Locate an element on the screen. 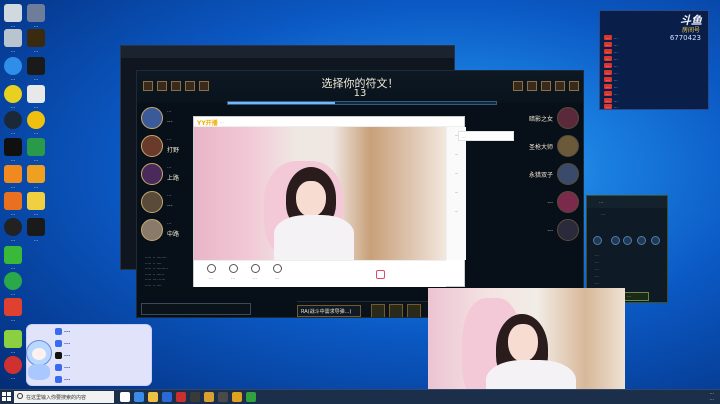  start-button is located at coordinates (7, 397).